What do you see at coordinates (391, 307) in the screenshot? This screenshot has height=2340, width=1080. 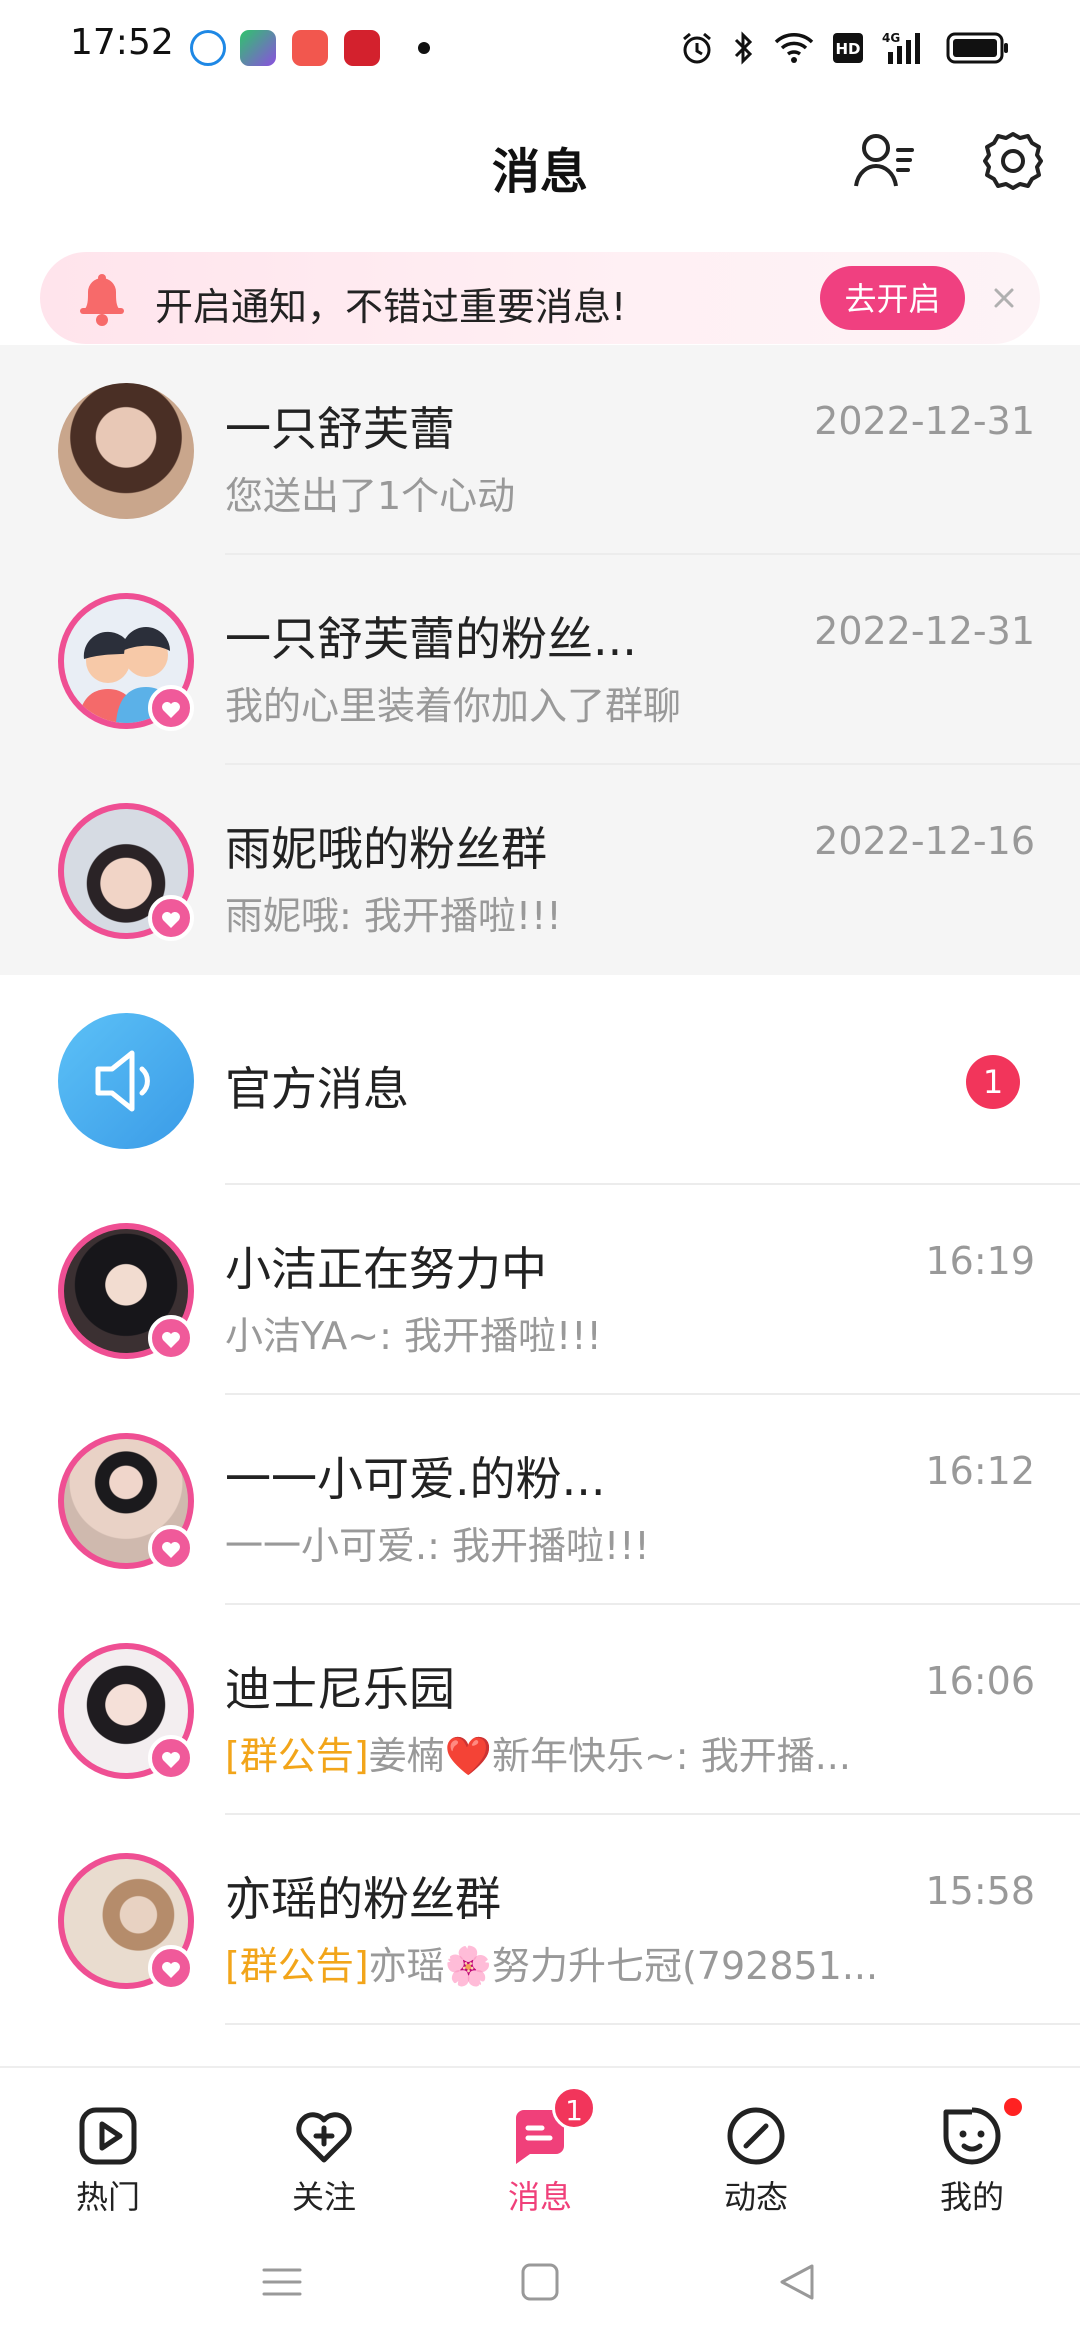 I see `notice-text: 开启通知，不错过重要消息!` at bounding box center [391, 307].